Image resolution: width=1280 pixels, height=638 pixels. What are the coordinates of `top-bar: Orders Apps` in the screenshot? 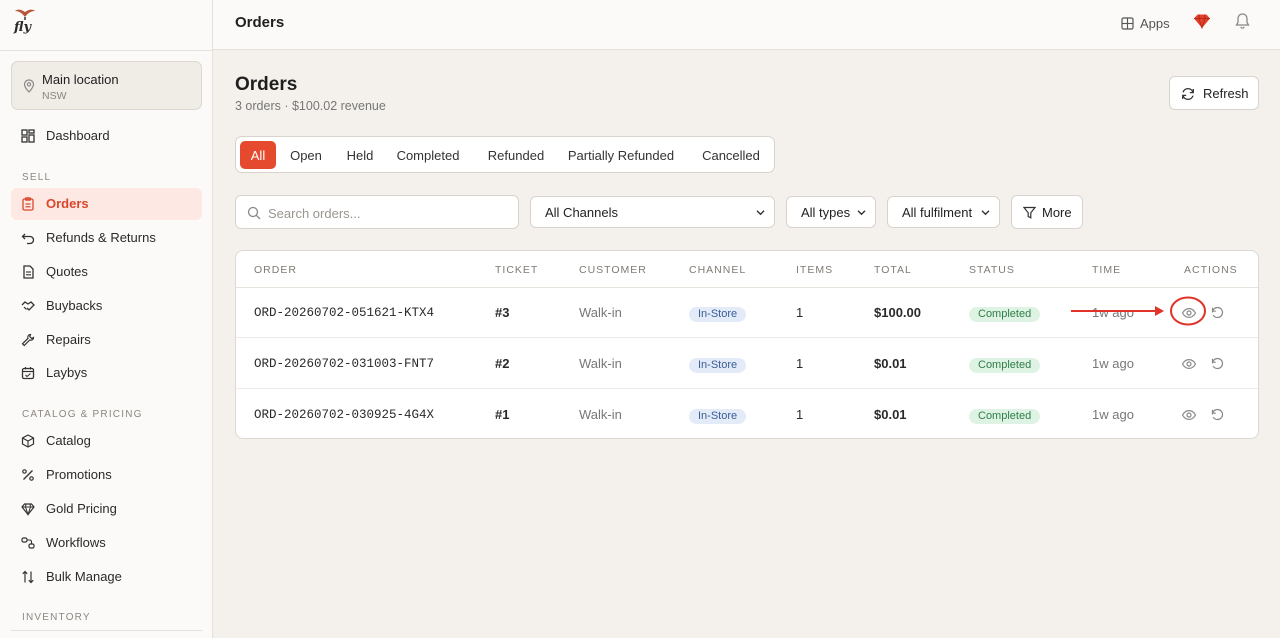 It's located at (746, 25).